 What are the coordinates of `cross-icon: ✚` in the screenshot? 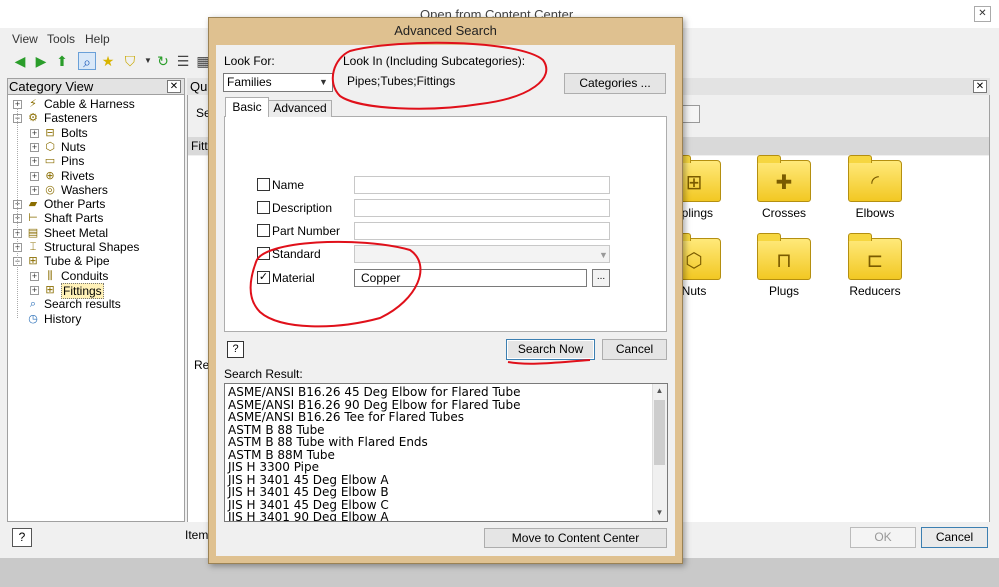 It's located at (784, 178).